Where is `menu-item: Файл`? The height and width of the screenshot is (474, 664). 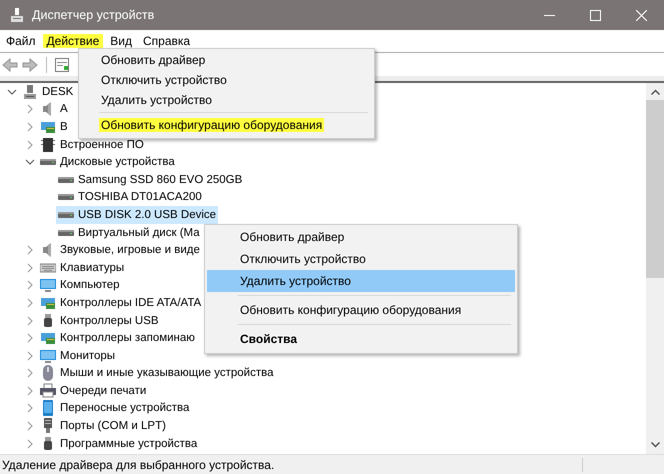
menu-item: Файл is located at coordinates (21, 41).